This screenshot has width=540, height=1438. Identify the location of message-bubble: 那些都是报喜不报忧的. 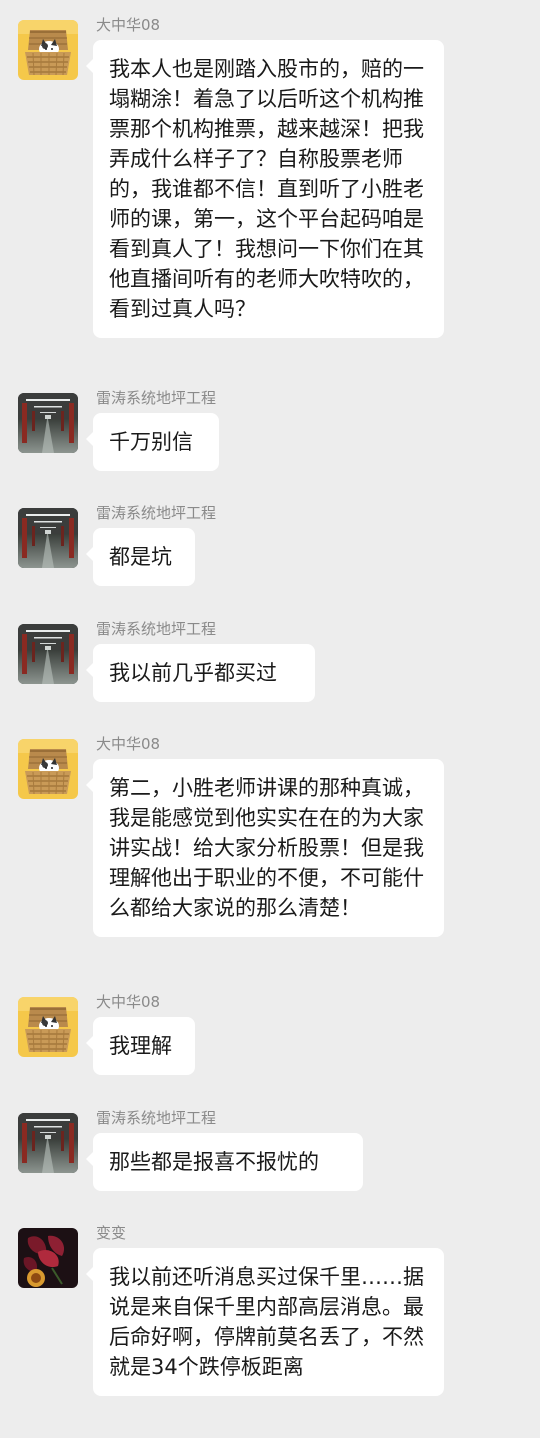
(224, 1162).